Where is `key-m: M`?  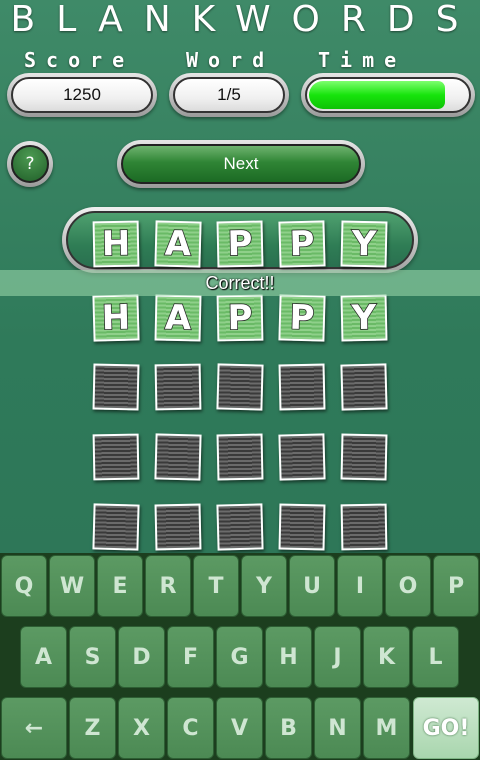 key-m: M is located at coordinates (386, 728).